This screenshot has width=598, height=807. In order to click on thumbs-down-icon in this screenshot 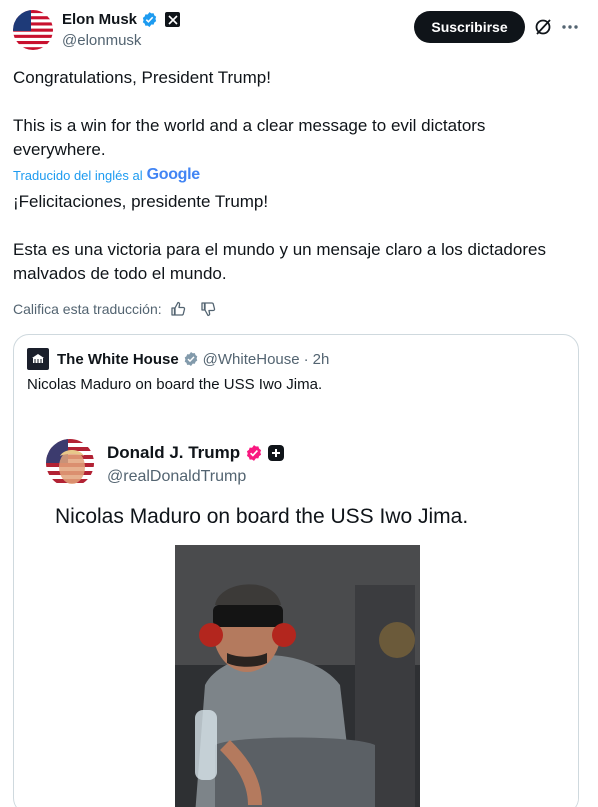, I will do `click(208, 309)`.